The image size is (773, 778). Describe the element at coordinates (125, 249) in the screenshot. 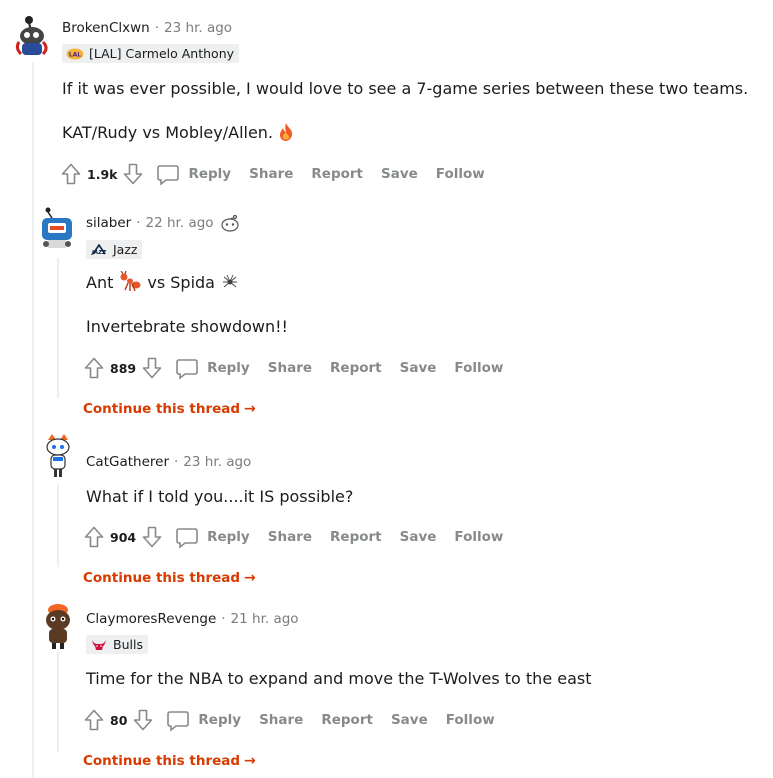

I see `flair-text: Jazz` at that location.